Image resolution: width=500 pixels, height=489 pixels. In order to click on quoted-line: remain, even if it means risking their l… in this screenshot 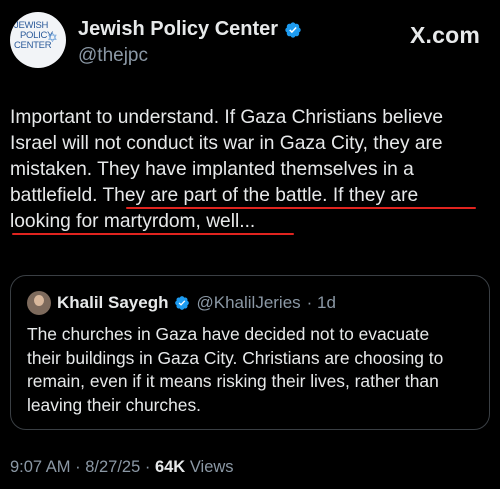, I will do `click(233, 381)`.